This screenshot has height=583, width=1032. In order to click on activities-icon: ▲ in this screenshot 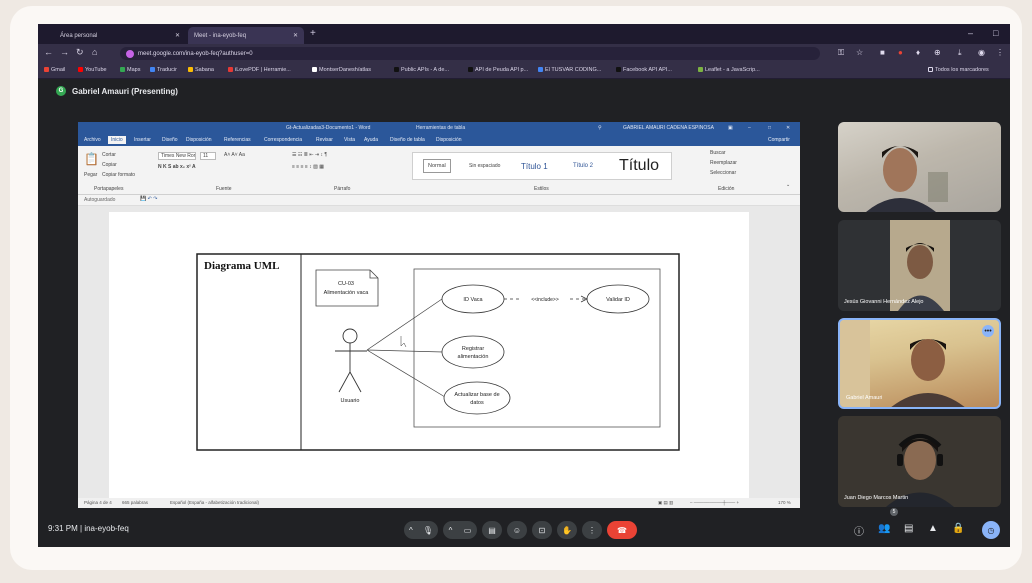, I will do `click(933, 528)`.